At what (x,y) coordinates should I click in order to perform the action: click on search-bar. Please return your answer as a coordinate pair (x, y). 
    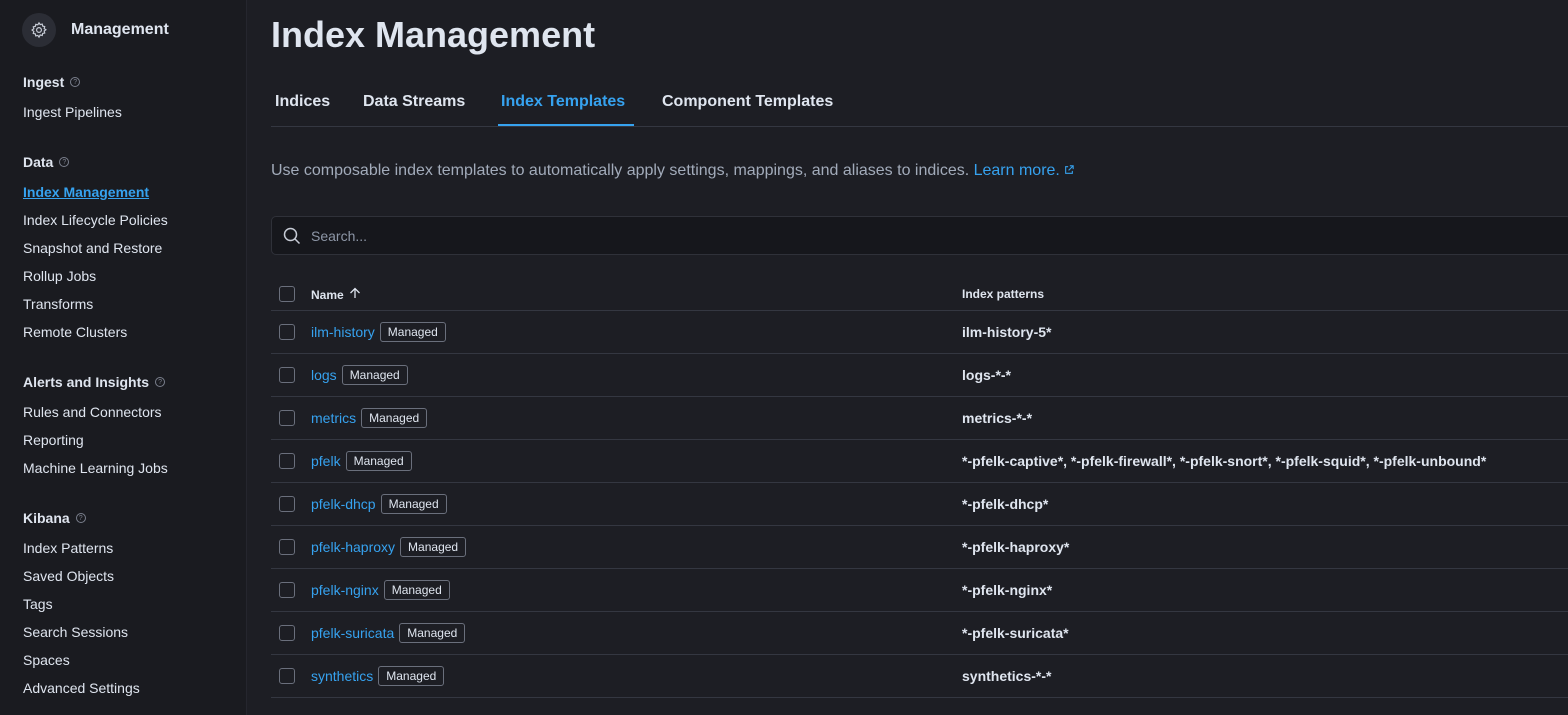
    Looking at the image, I should click on (919, 235).